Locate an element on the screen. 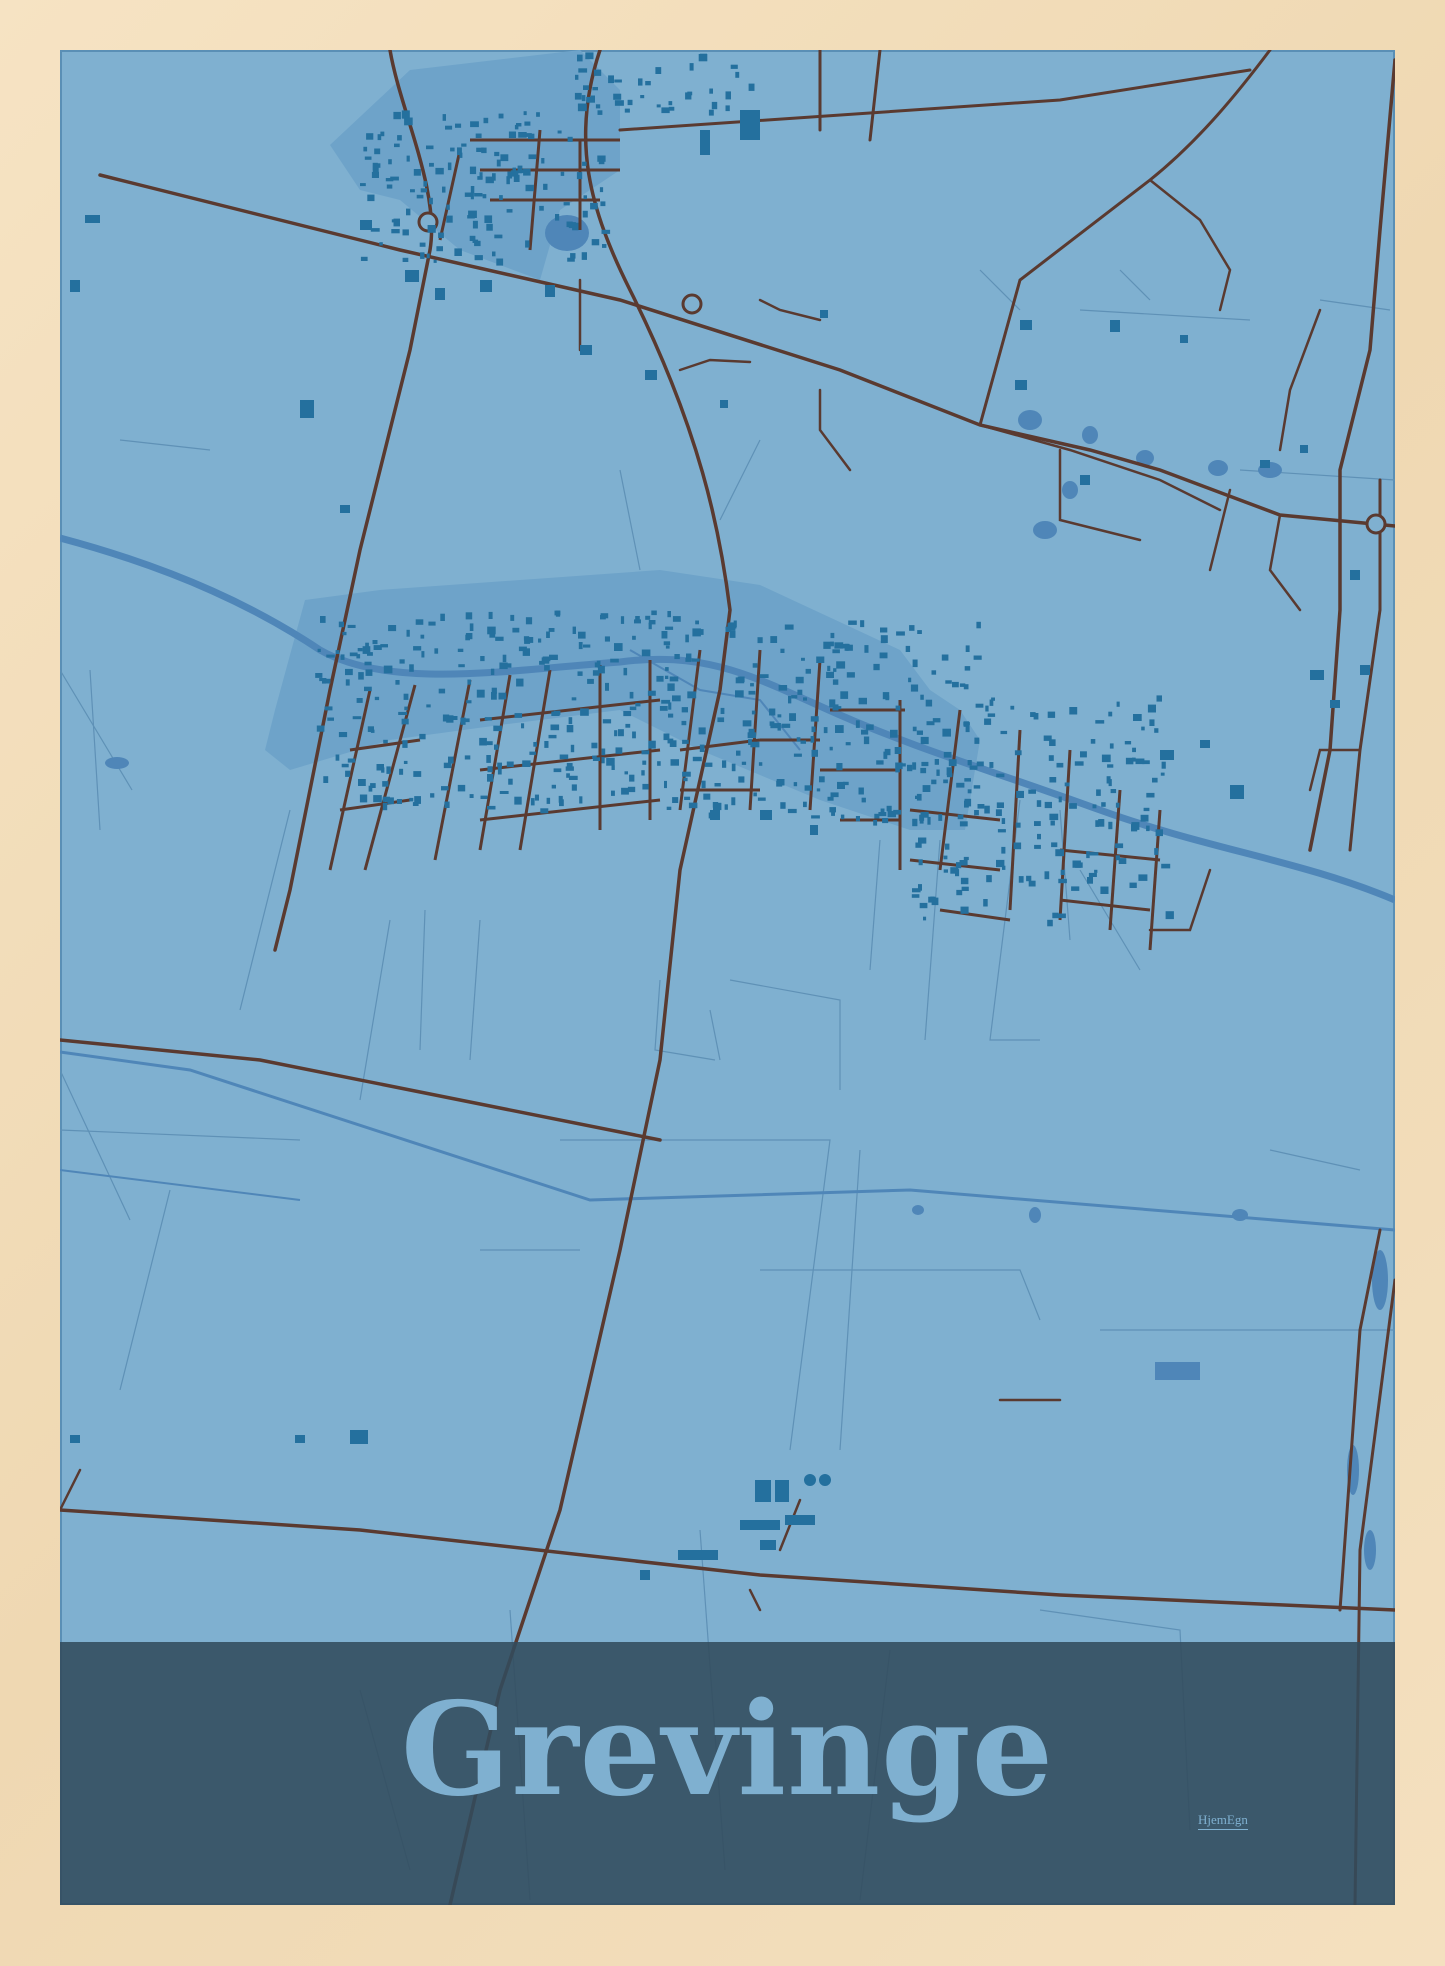 The height and width of the screenshot is (1966, 1445). place-title: Grevinge is located at coordinates (727, 1750).